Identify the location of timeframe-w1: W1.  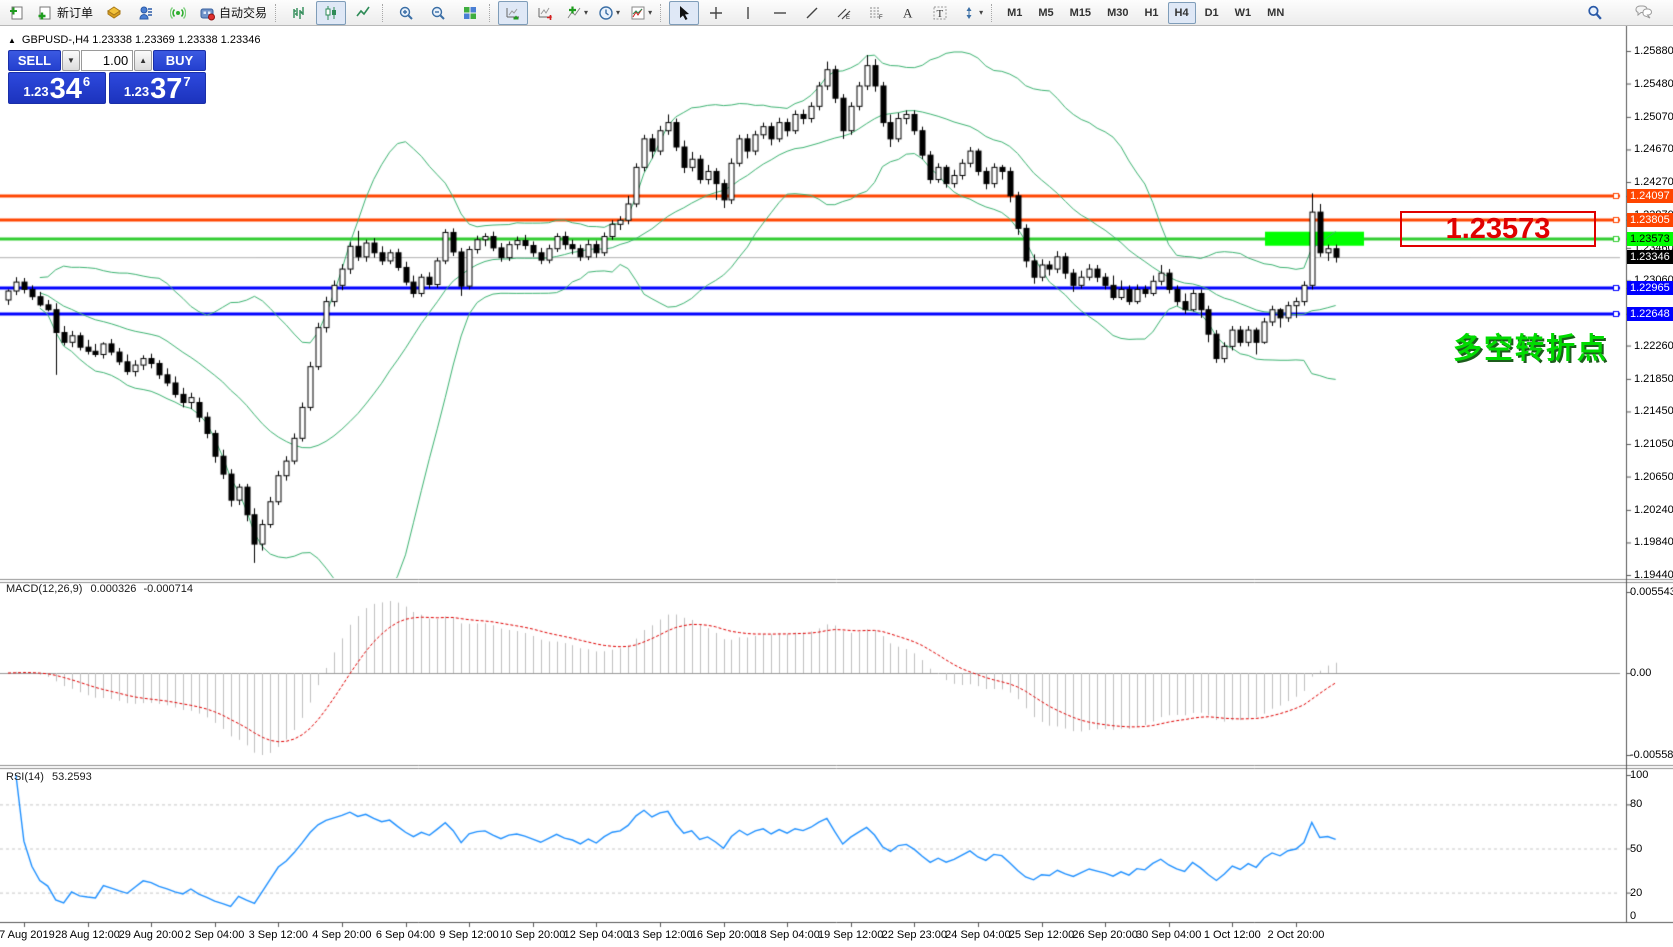
(1243, 13).